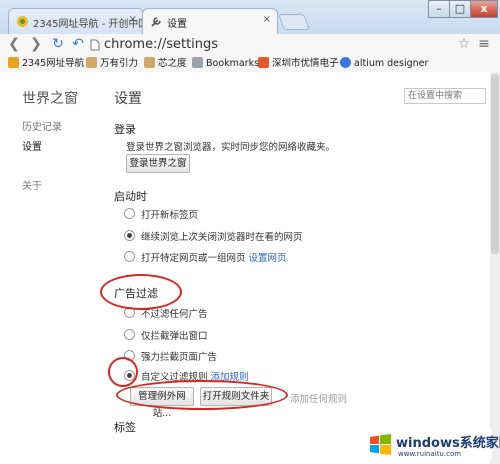 This screenshot has width=500, height=464. Describe the element at coordinates (135, 44) in the screenshot. I see `url-scheme: chrome://` at that location.